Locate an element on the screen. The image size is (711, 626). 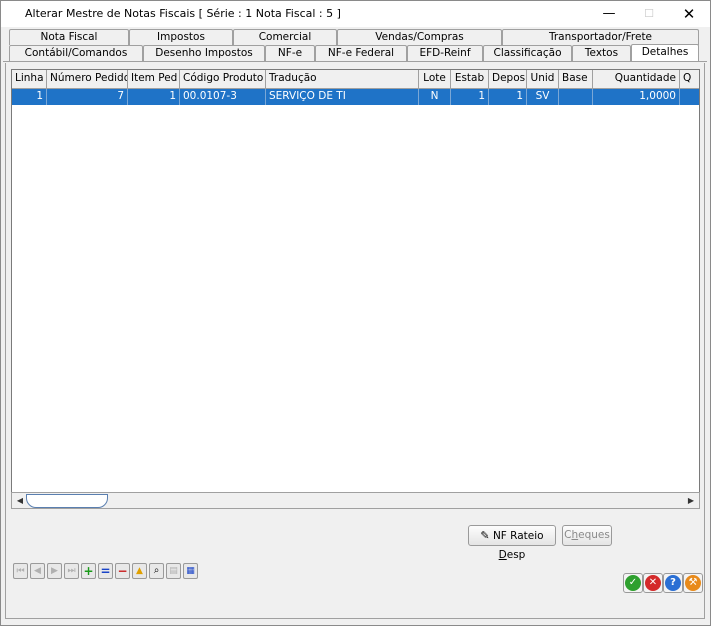
cell-traducao: SERVIÇO DE TI is located at coordinates (342, 97).